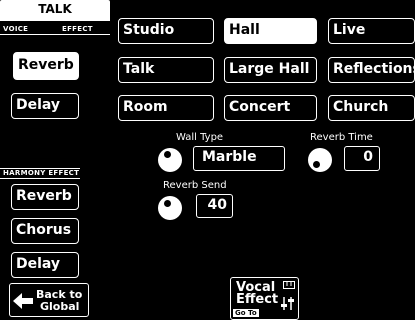 Image resolution: width=415 pixels, height=320 pixels. I want to click on back-label-line2: Global, so click(60, 306).